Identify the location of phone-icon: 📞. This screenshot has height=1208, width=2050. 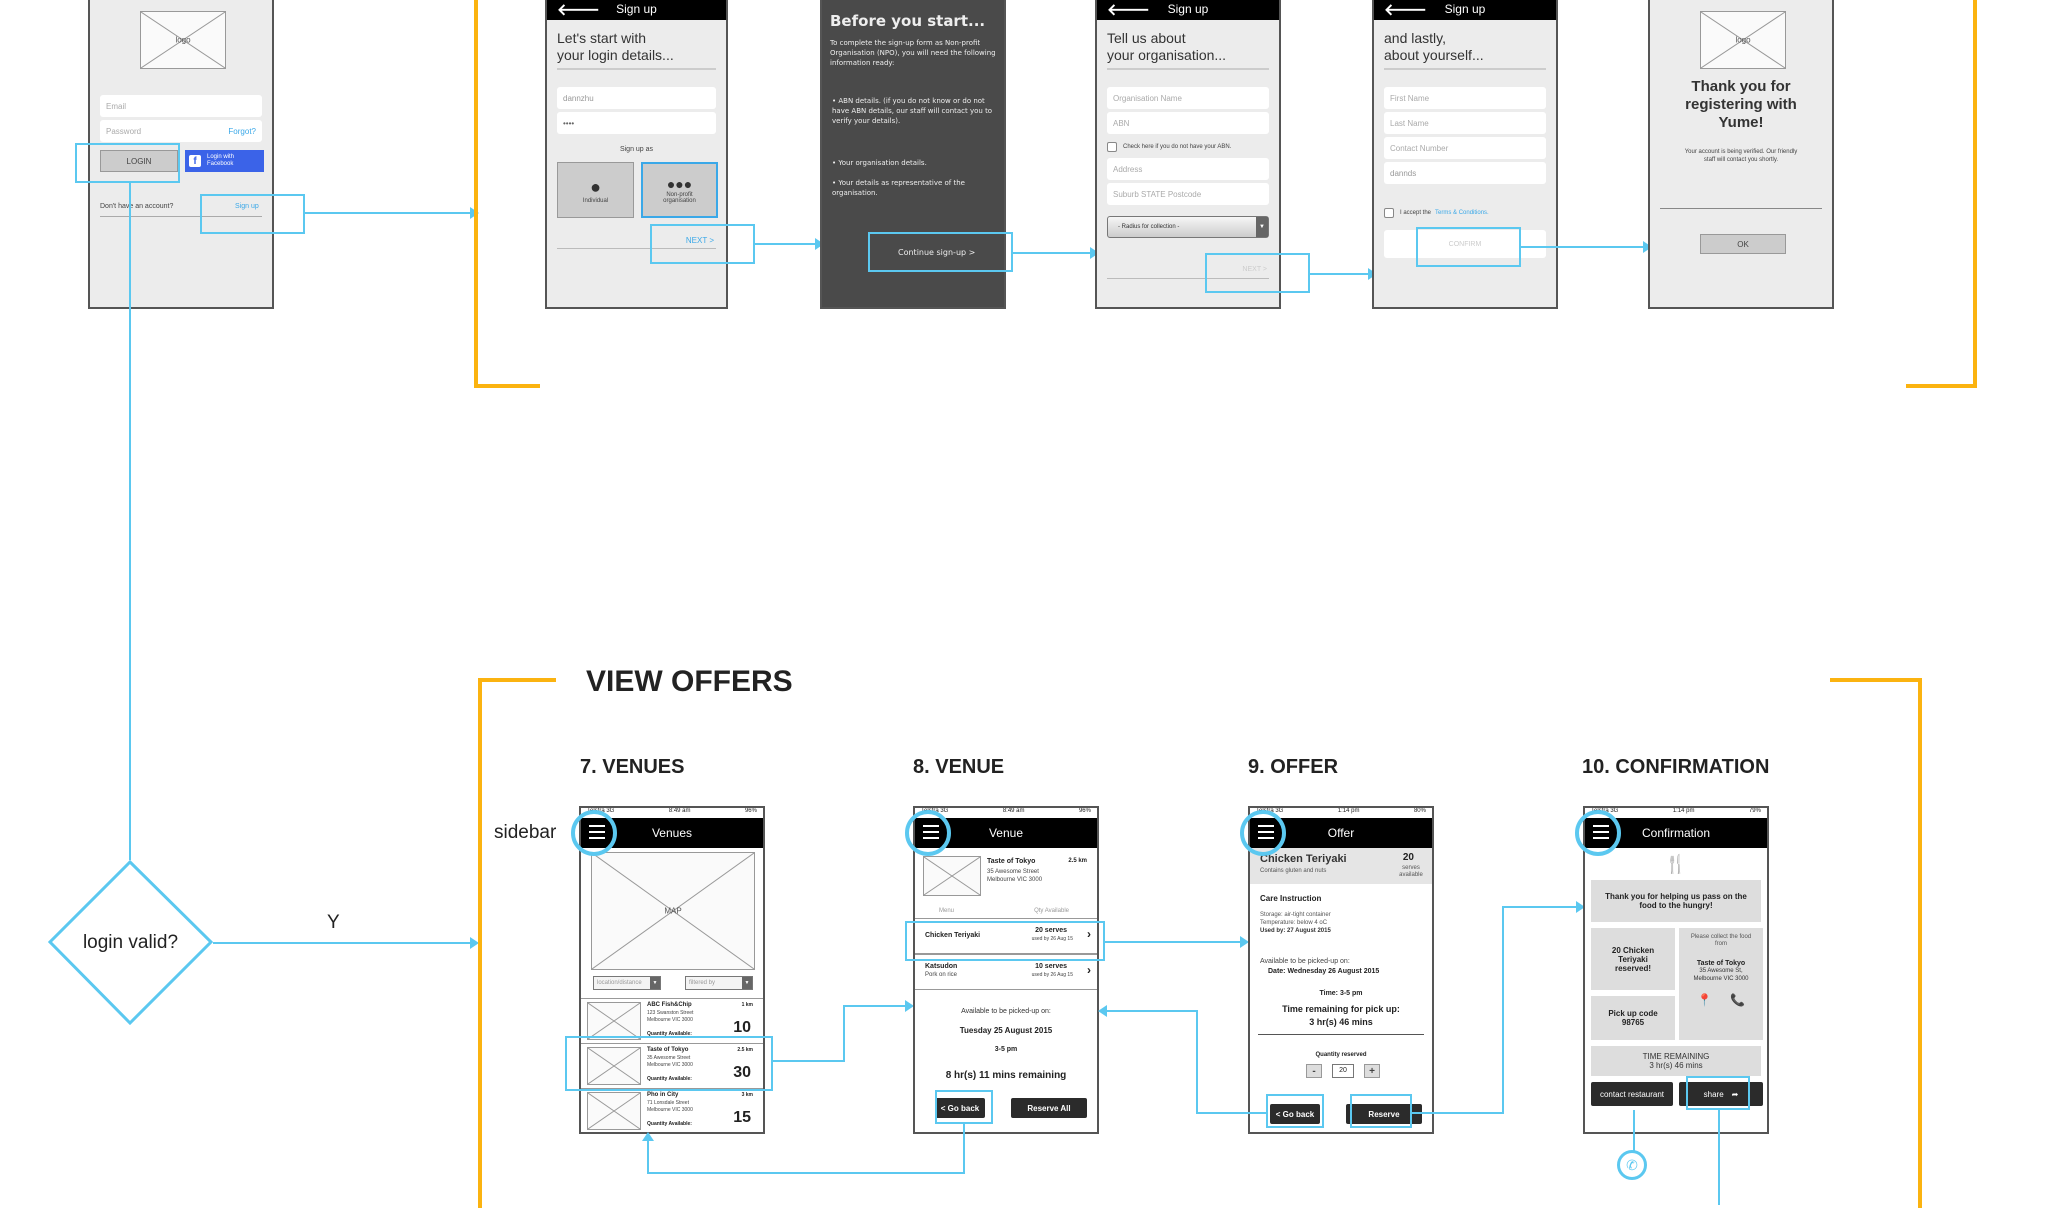
(1737, 1000).